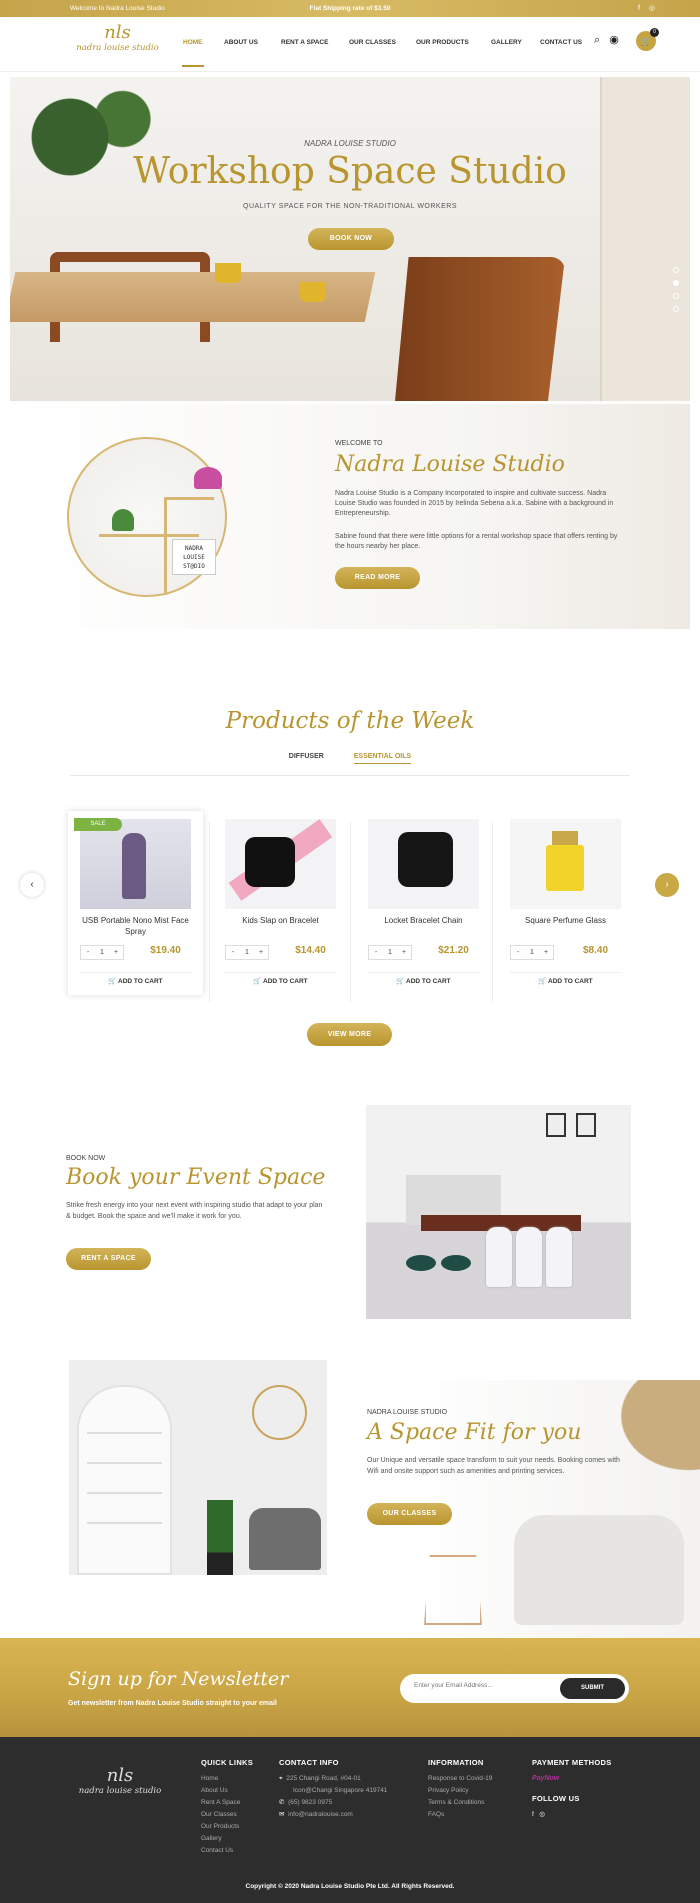  What do you see at coordinates (108, 1259) in the screenshot?
I see `rent-a-space-button: RENT A SPACE` at bounding box center [108, 1259].